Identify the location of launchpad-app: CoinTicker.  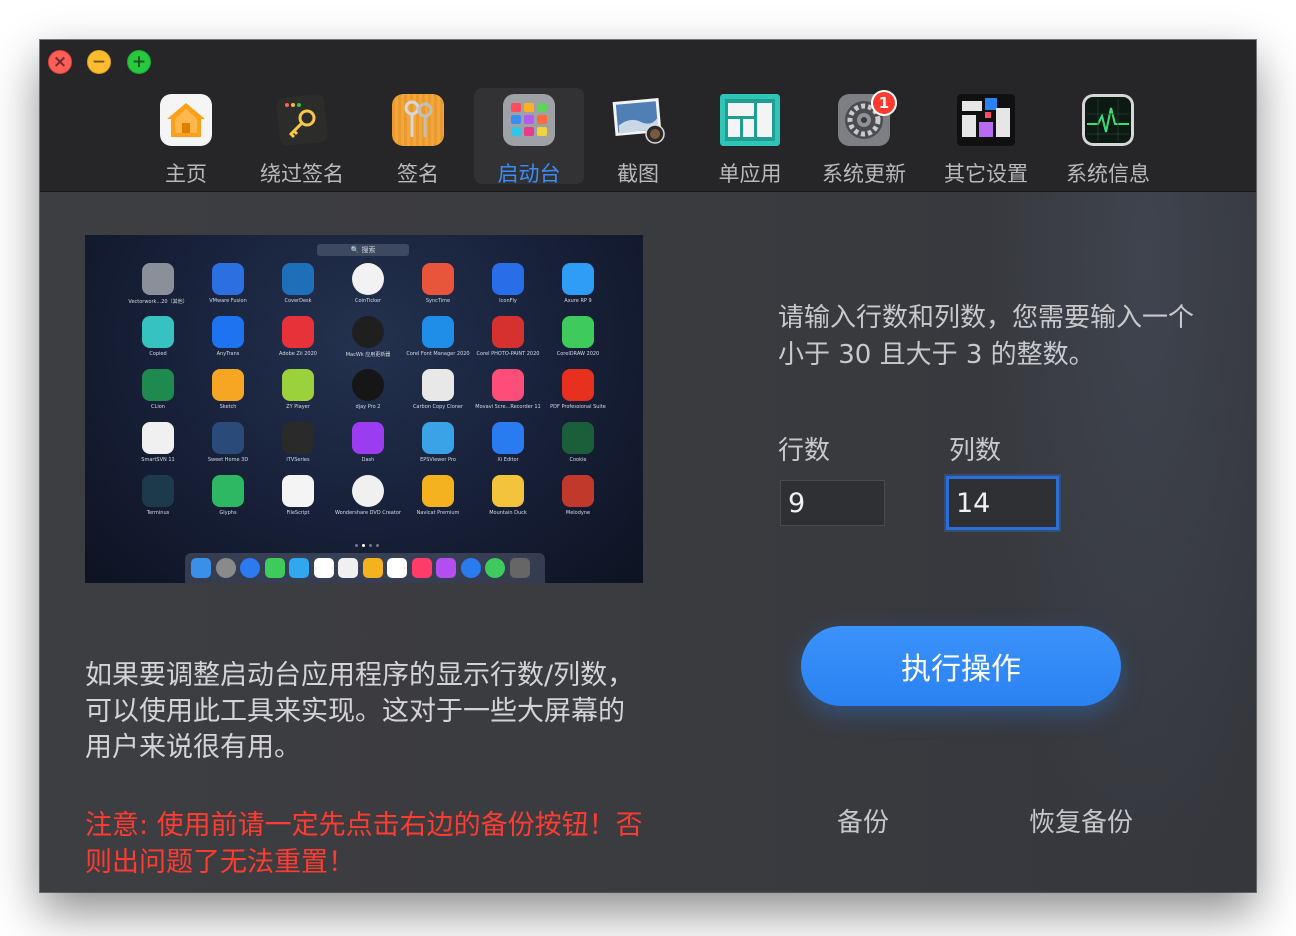
(368, 289).